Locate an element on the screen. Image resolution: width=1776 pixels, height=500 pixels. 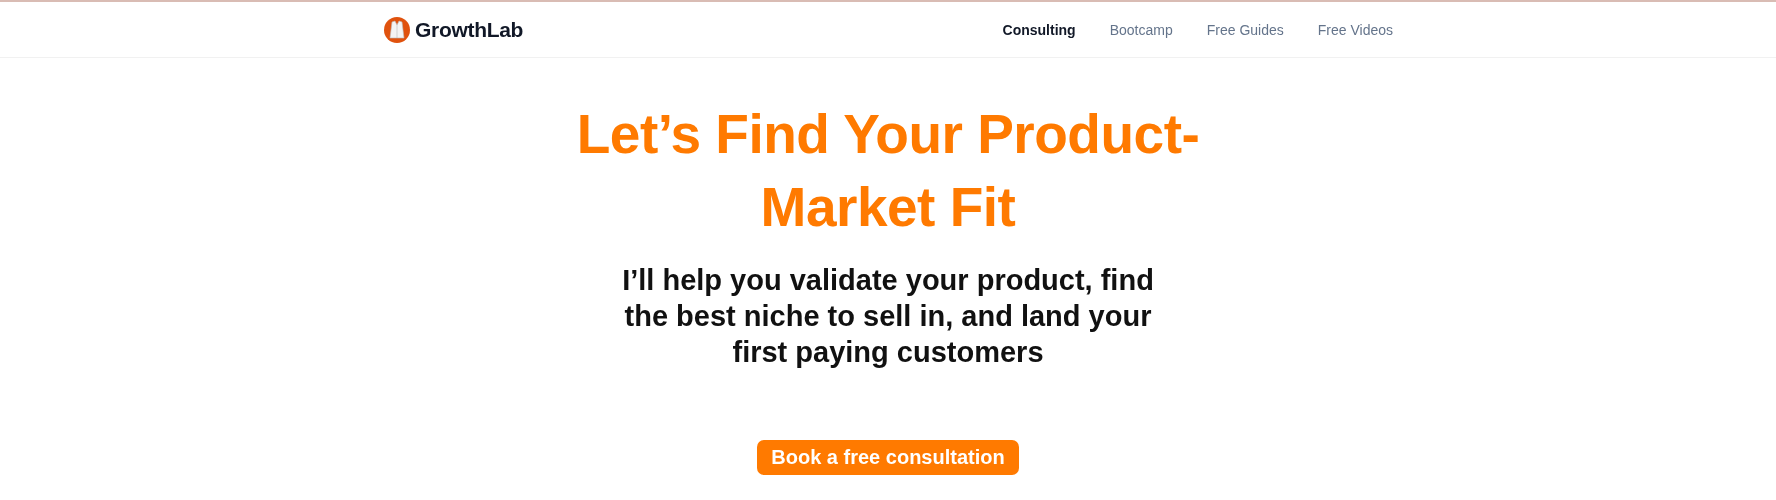
hero-subtitle: I’ll help you validate your product, find the best niche to sell in, and land your first paying customers is located at coordinates (888, 316).